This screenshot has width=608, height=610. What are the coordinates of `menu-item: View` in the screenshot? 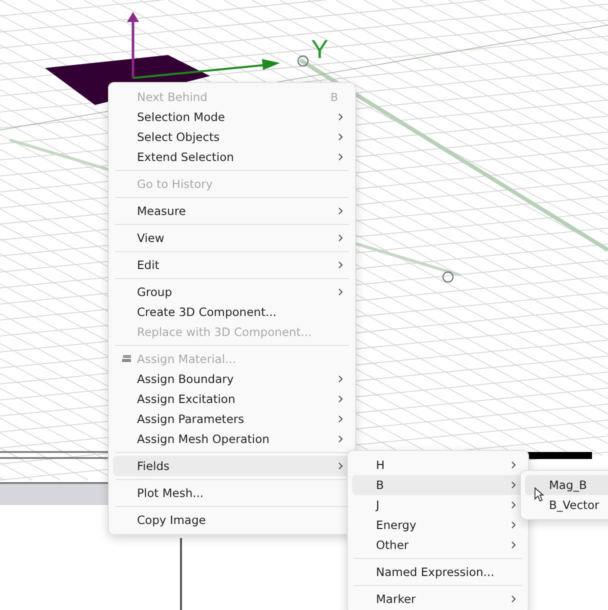 It's located at (232, 238).